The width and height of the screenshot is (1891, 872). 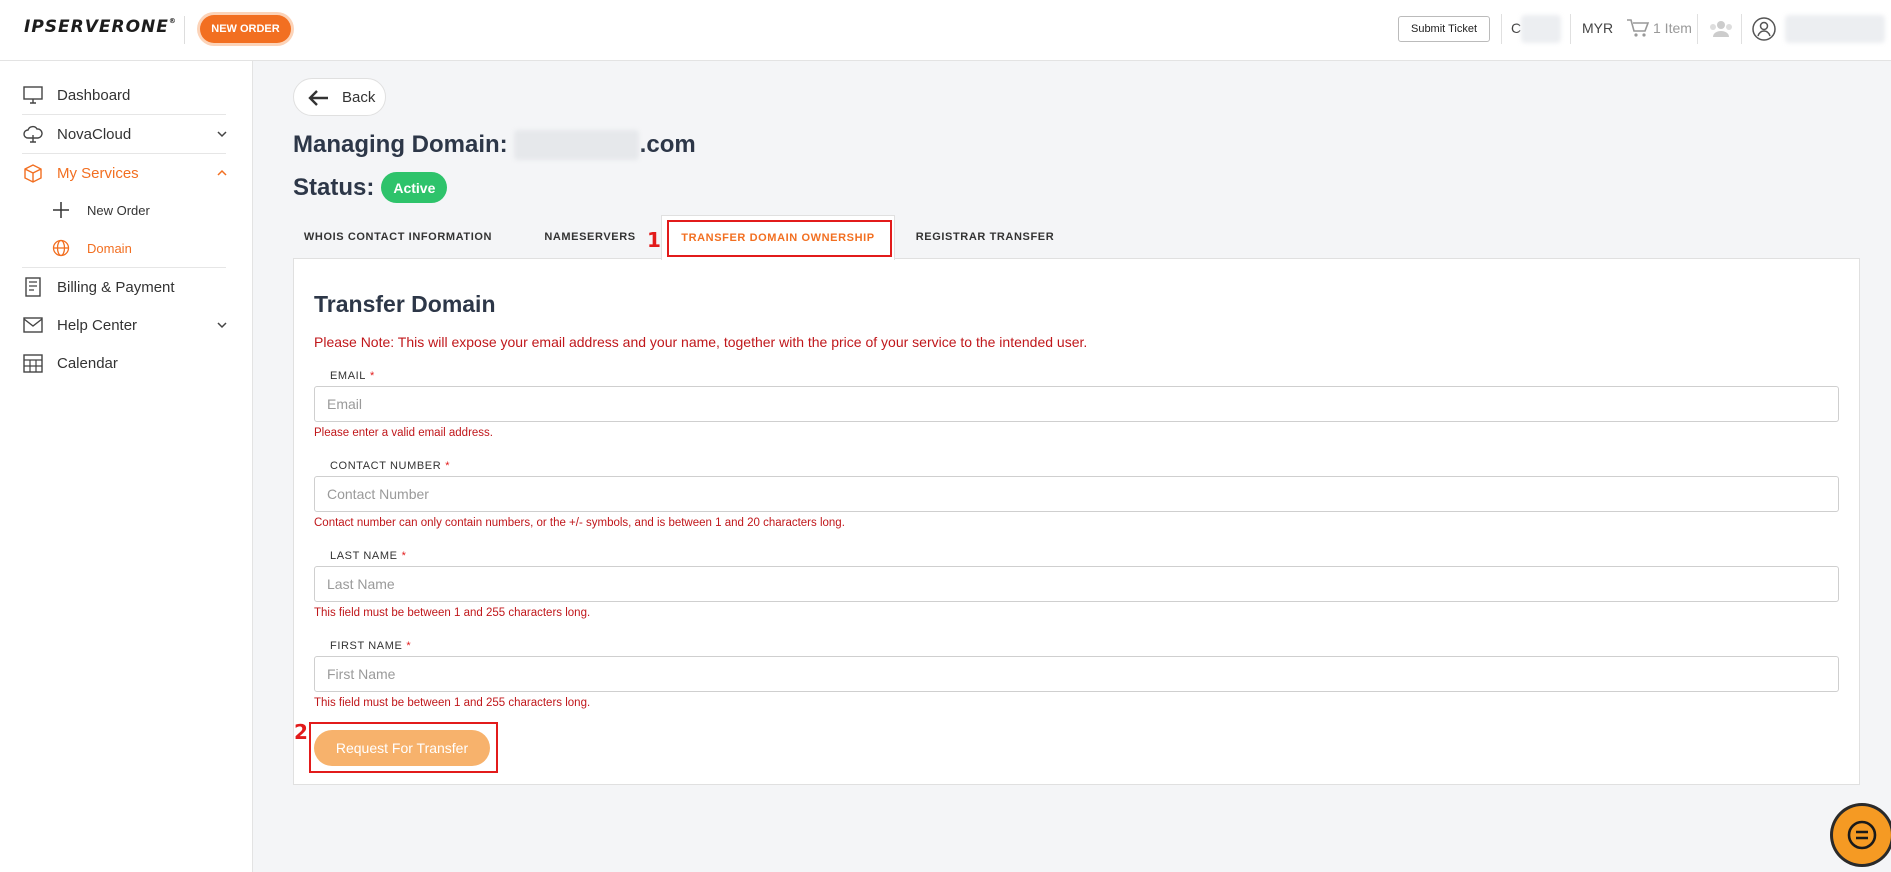 What do you see at coordinates (94, 95) in the screenshot?
I see `sidebar-item-label: Dashboard` at bounding box center [94, 95].